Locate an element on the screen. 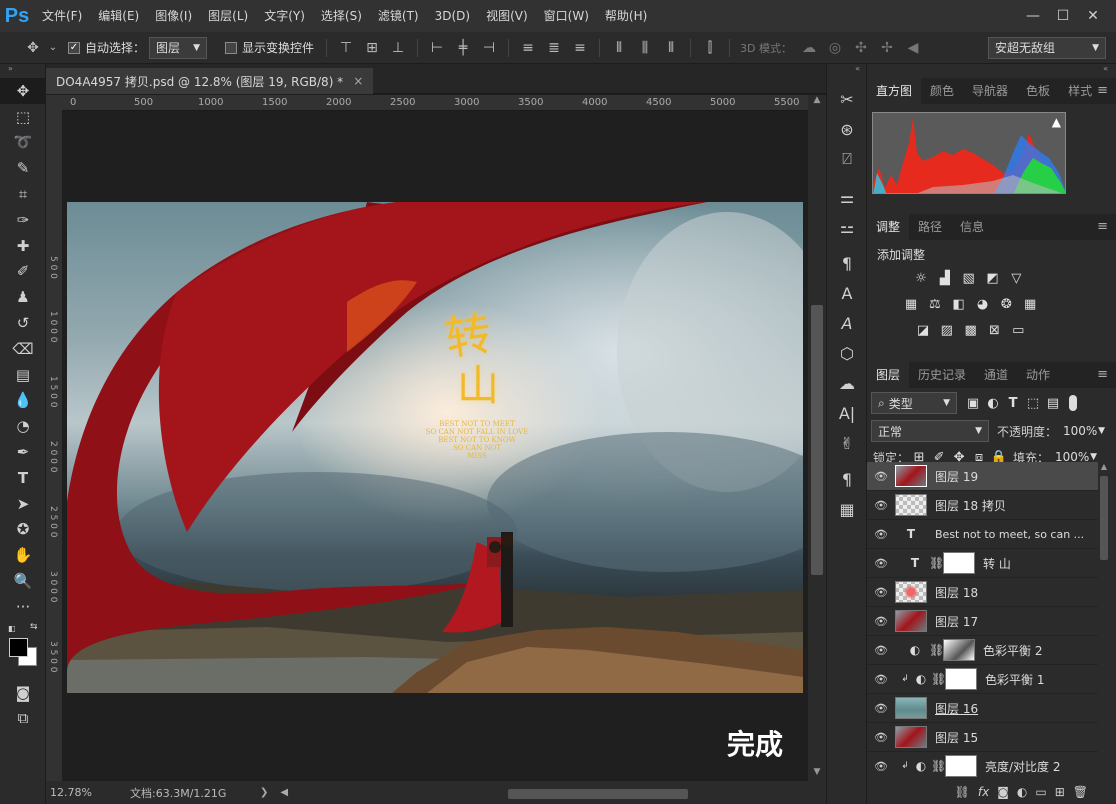 This screenshot has width=1116, height=804. zoom-level: 12.78% is located at coordinates (76, 792).